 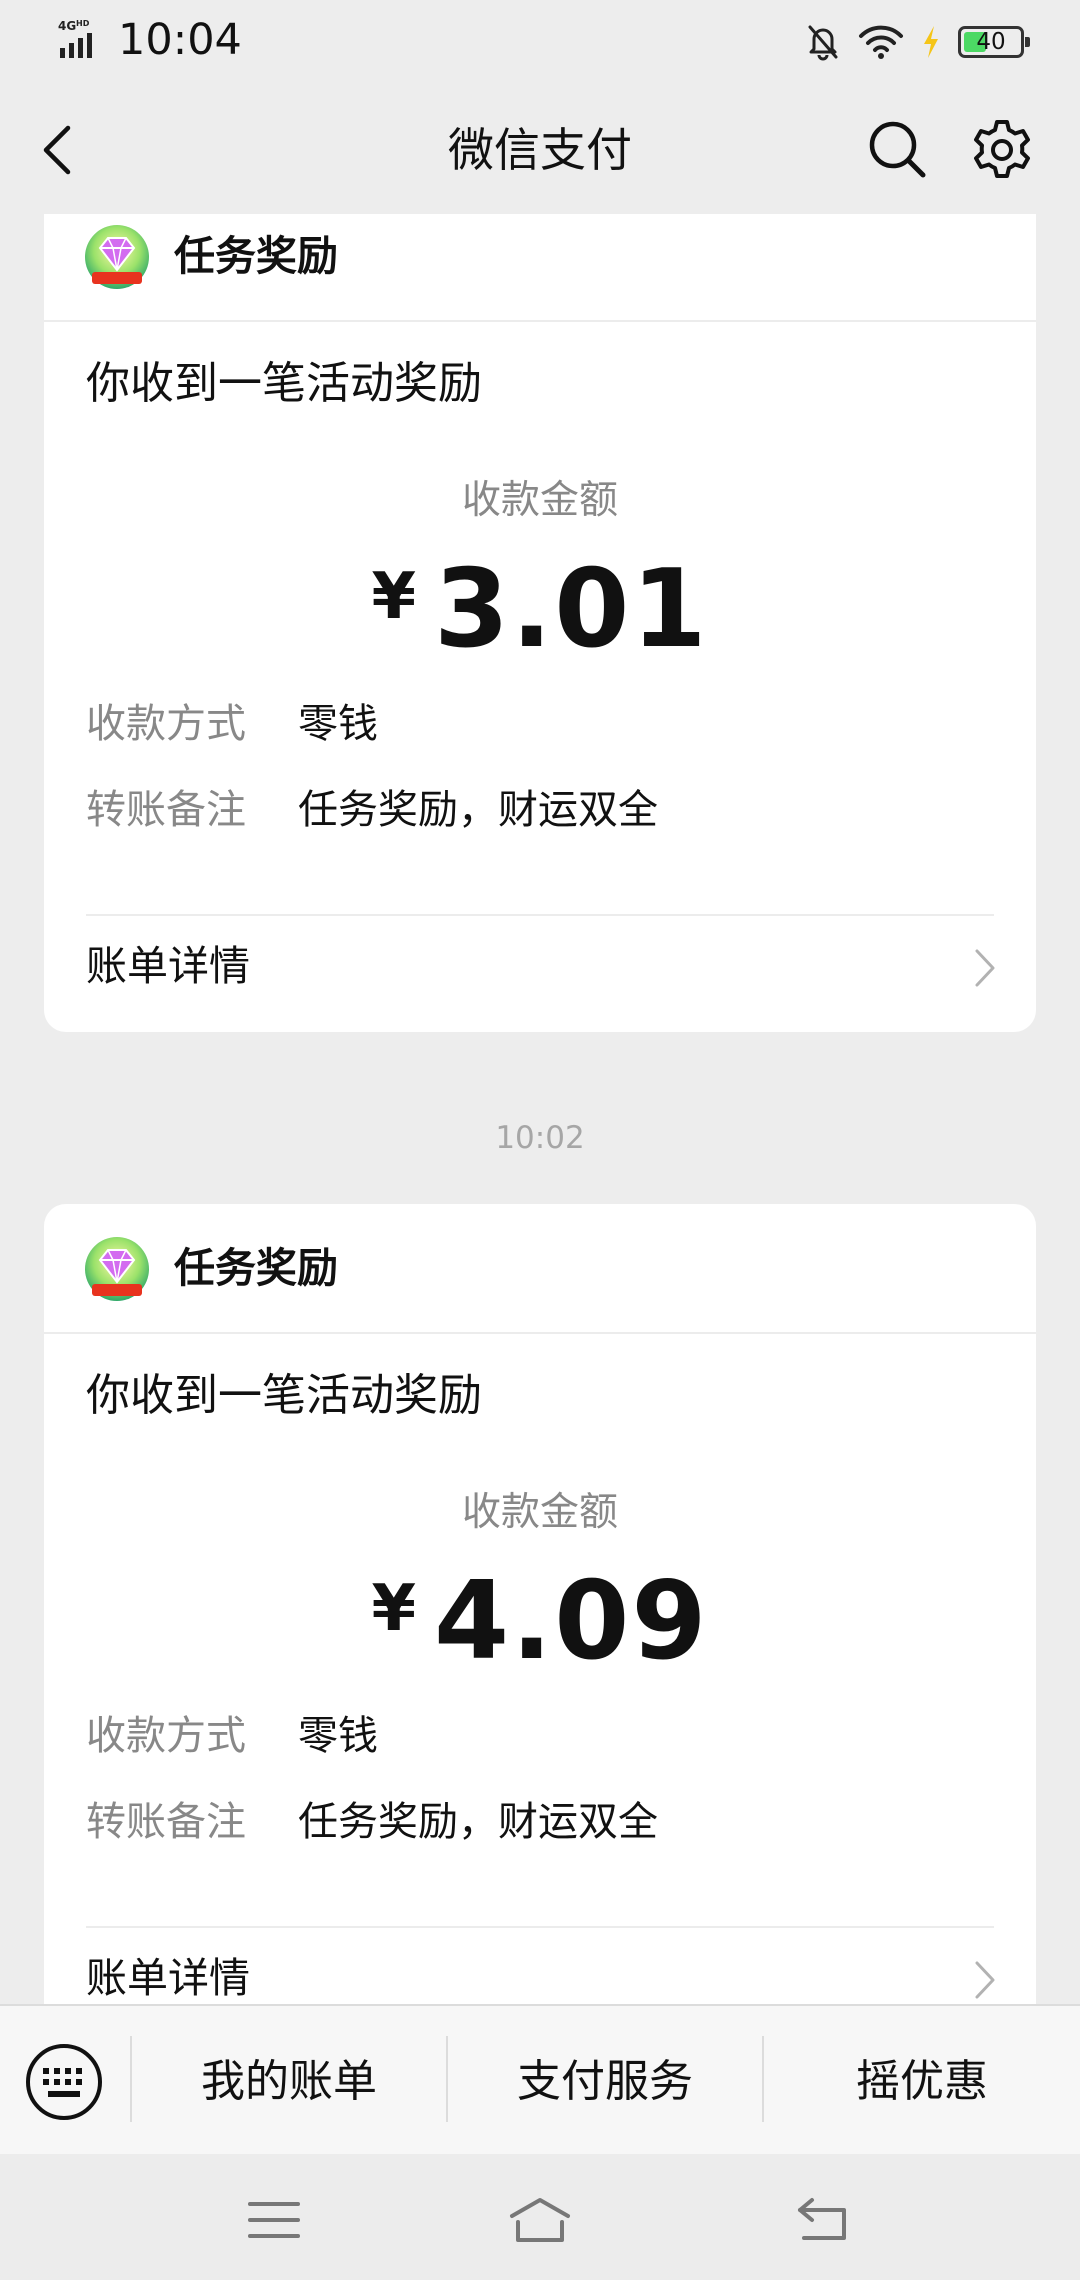 I want to click on charging-icon, so click(x=931, y=42).